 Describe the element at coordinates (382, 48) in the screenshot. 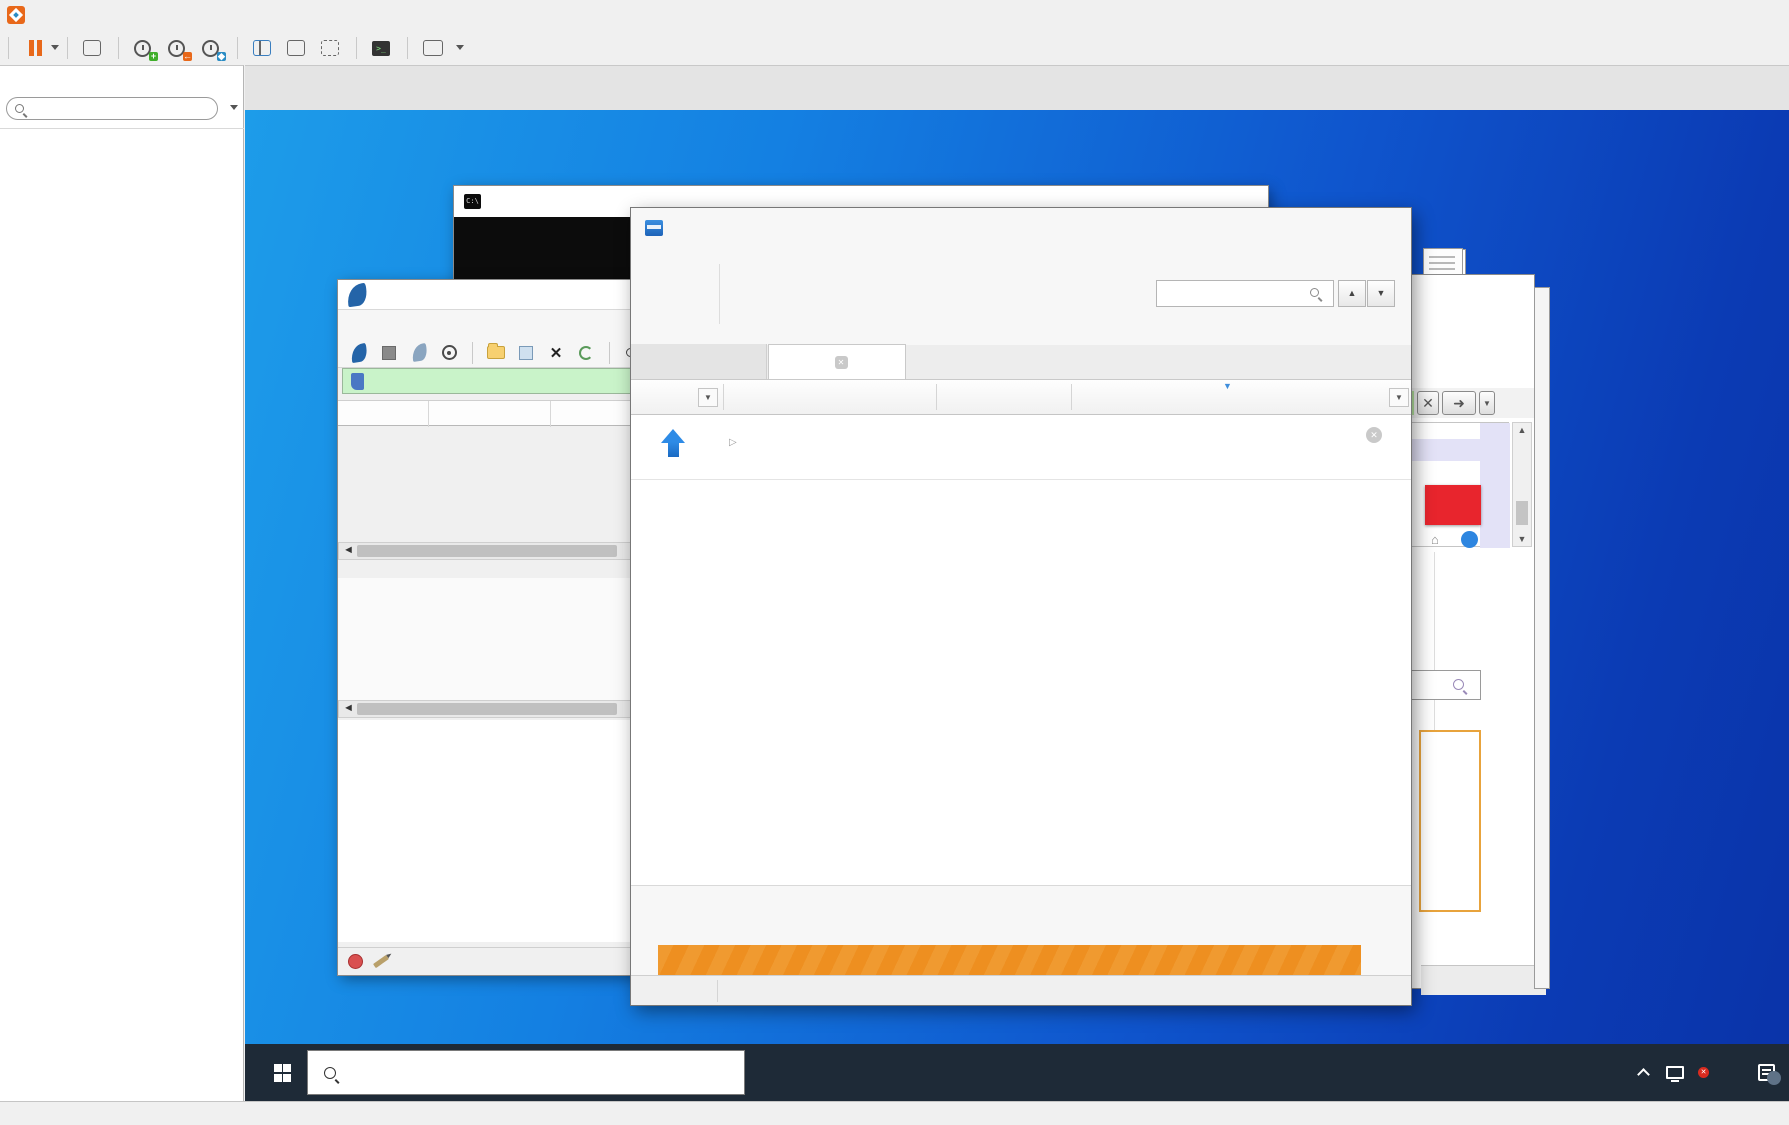

I see `console-button: >_` at that location.